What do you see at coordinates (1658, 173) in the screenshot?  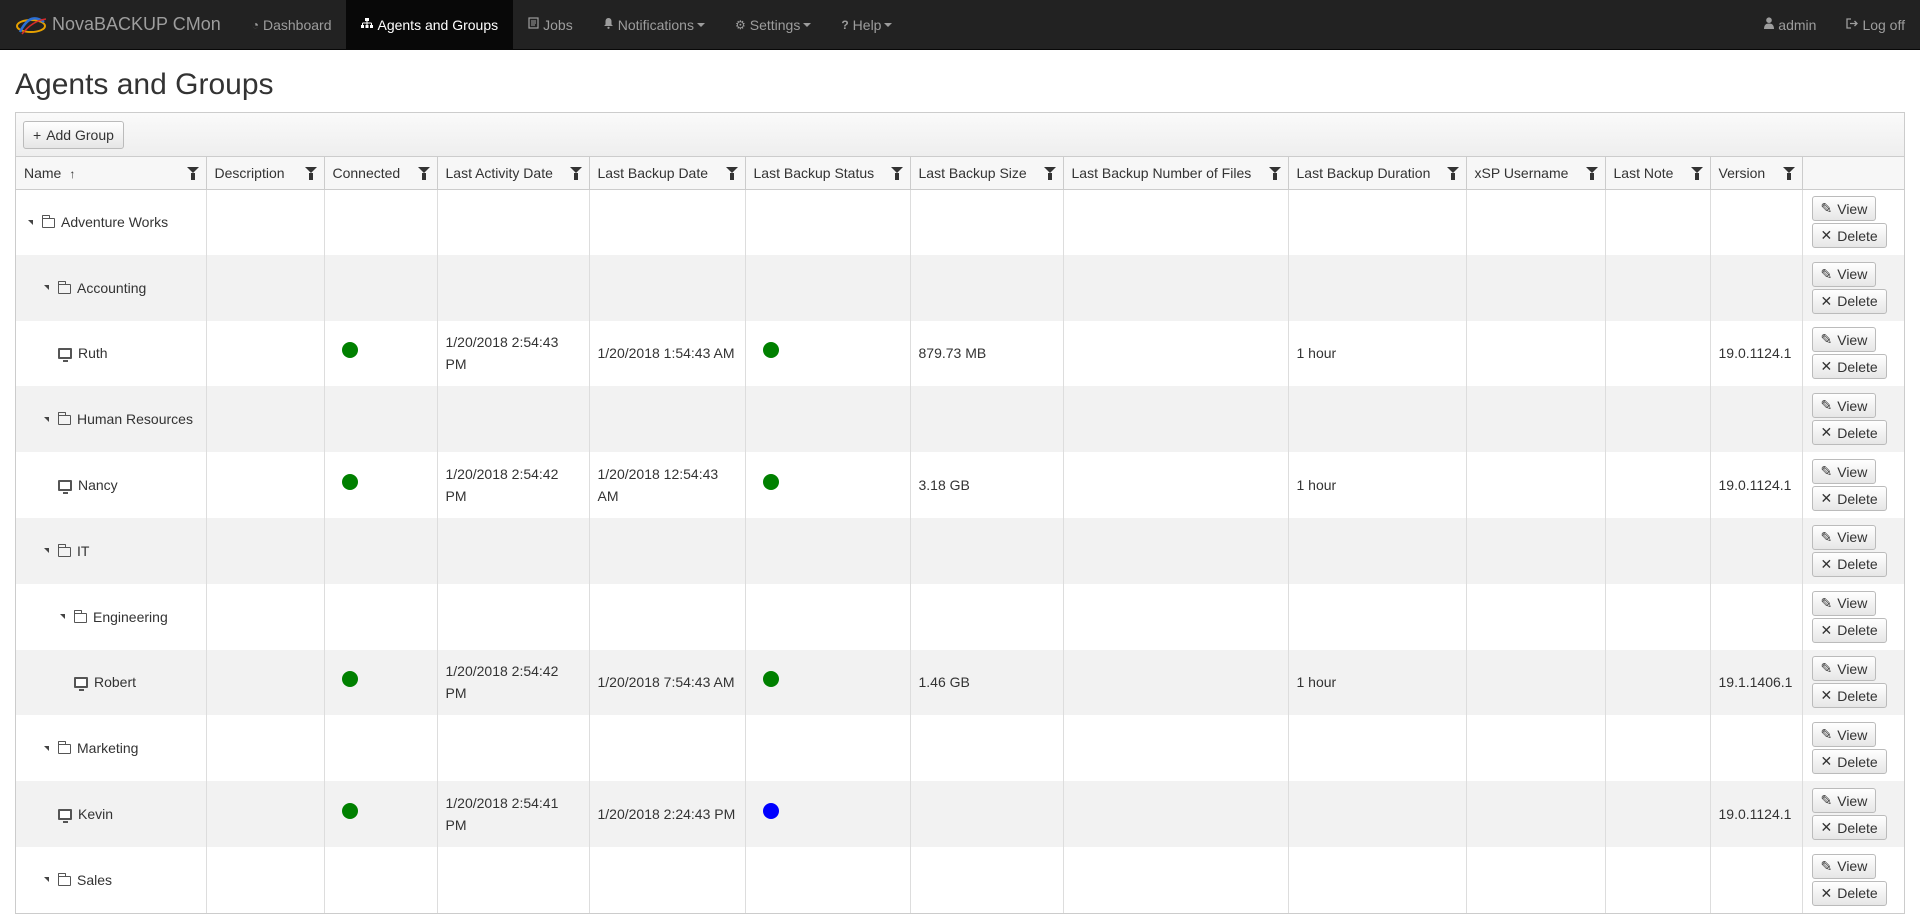 I see `column-header-last-note: Last Note` at bounding box center [1658, 173].